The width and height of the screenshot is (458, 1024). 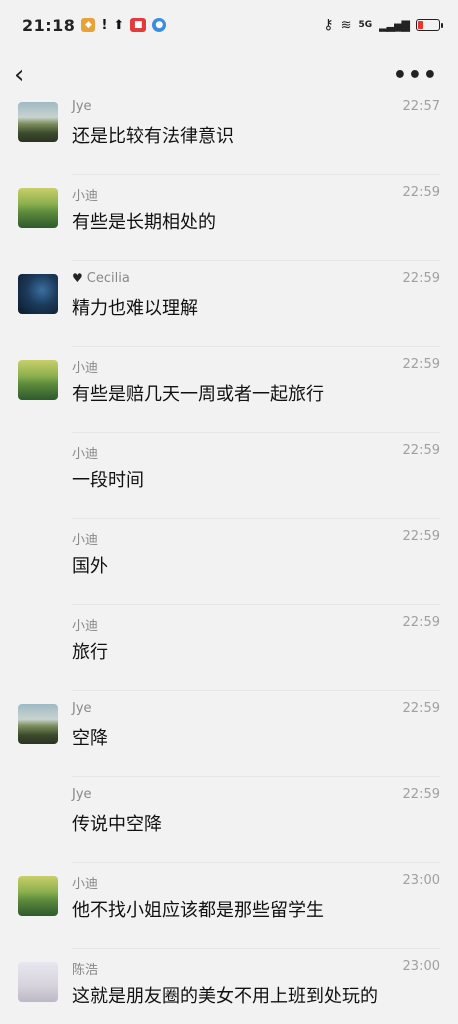 I want to click on message-item: 小迪 22:59 一段时间, so click(x=229, y=476).